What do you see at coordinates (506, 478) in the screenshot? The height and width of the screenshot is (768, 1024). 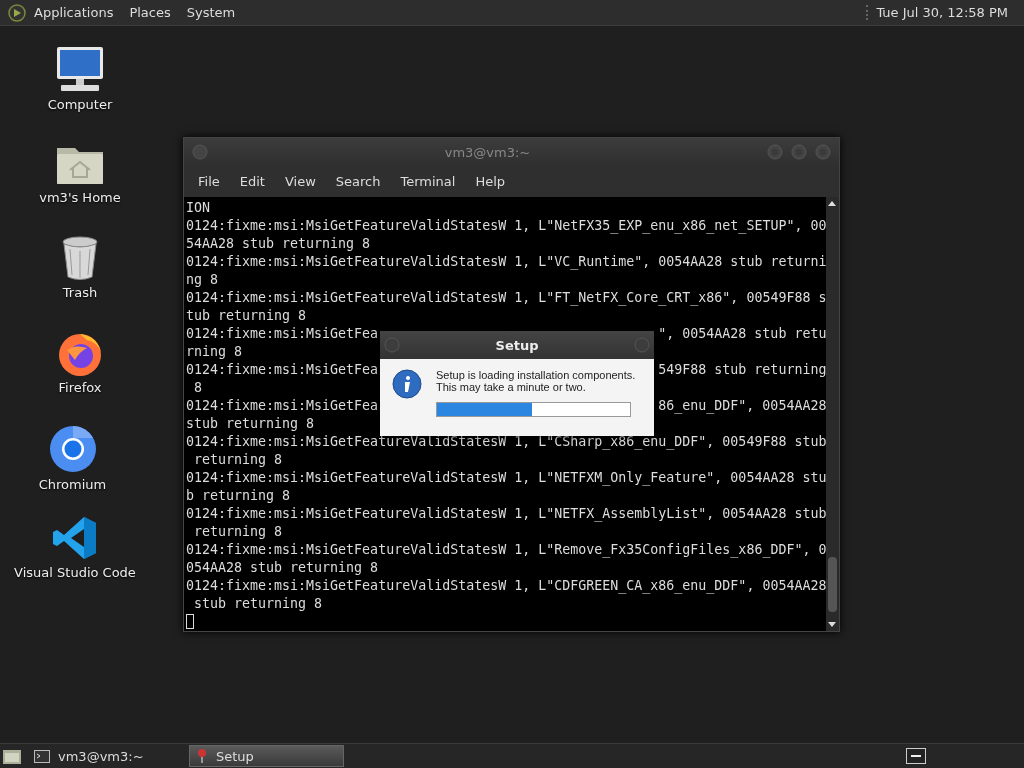 I see `terminal-line: 0124:fixme:msi:MsiGetFeatureValidStatesW 1, L"NETFXM_Only_Feature", 0054AA28 stu` at bounding box center [506, 478].